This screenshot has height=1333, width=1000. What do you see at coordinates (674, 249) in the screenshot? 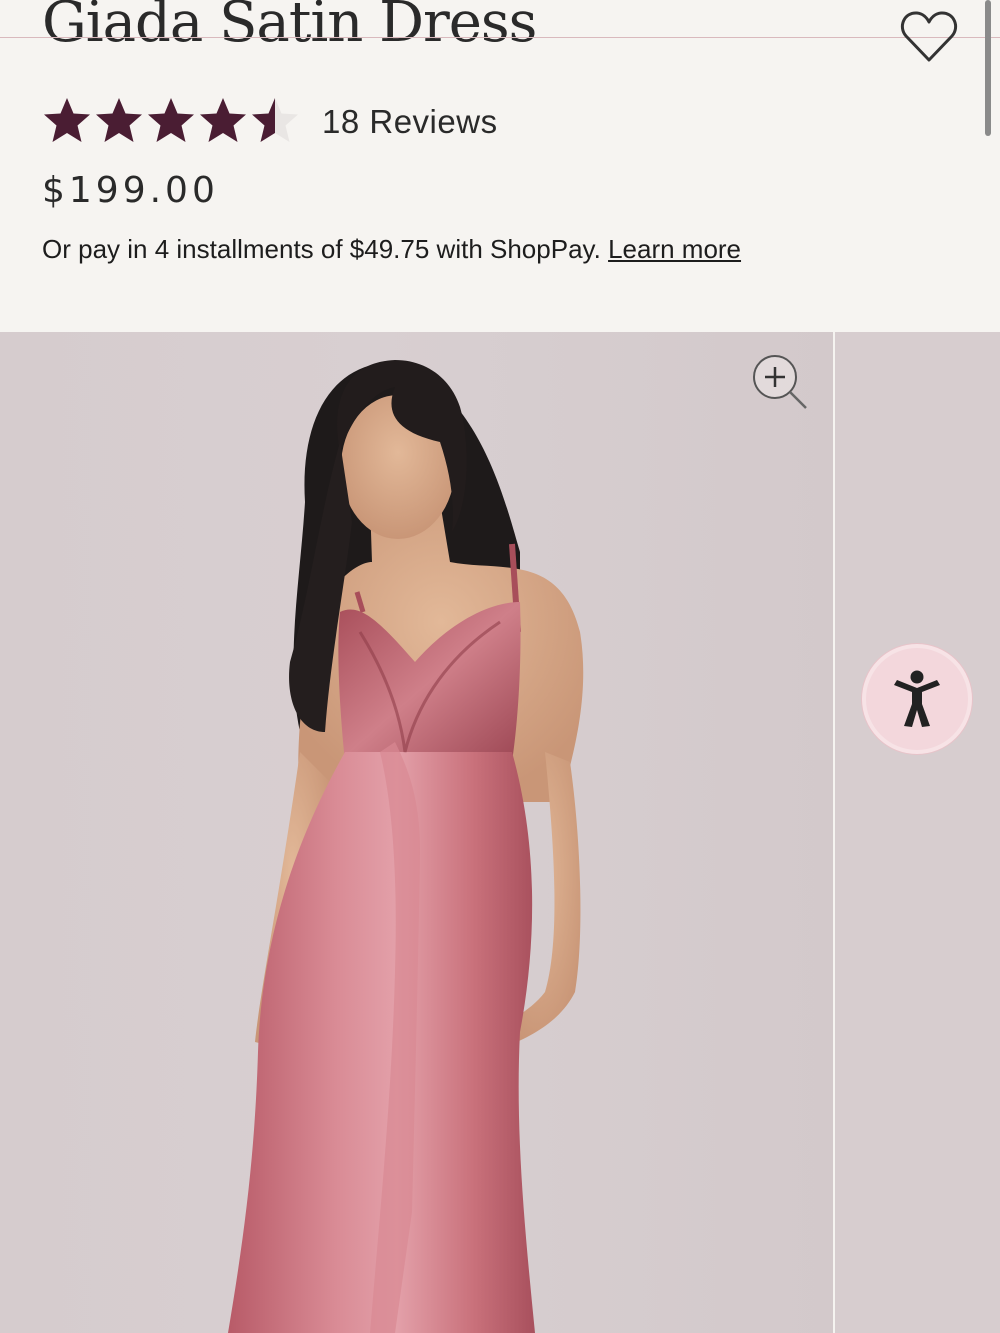
I see `learn-more-link: Learn more` at bounding box center [674, 249].